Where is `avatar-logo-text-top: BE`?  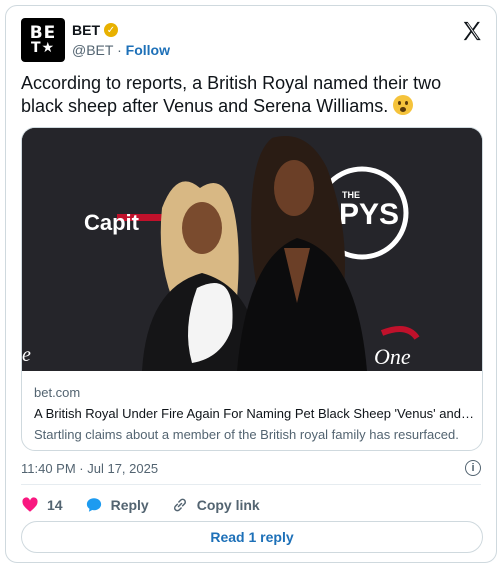 avatar-logo-text-top: BE is located at coordinates (43, 33).